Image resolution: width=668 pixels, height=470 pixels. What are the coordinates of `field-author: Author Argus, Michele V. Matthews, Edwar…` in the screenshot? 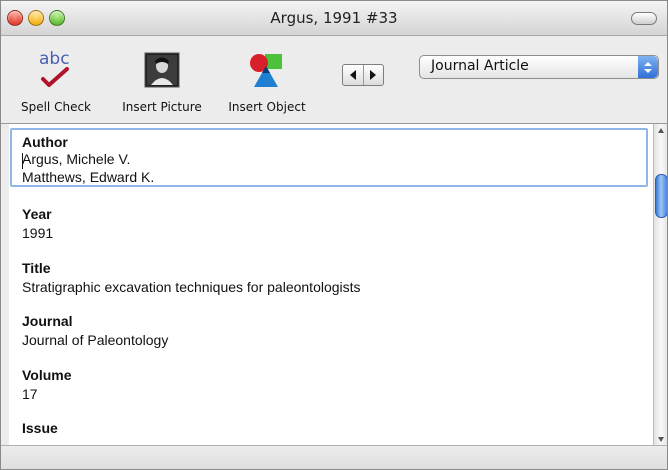 It's located at (331, 159).